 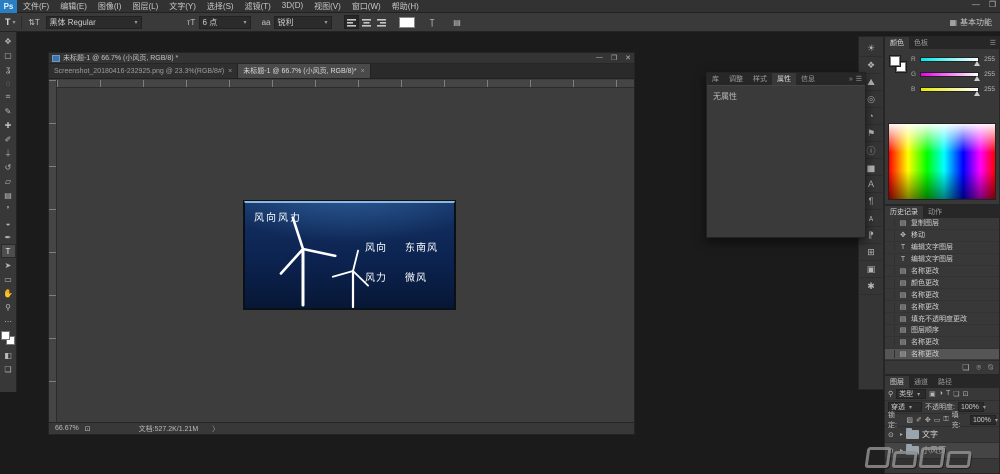 I want to click on red-slider, so click(x=950, y=61).